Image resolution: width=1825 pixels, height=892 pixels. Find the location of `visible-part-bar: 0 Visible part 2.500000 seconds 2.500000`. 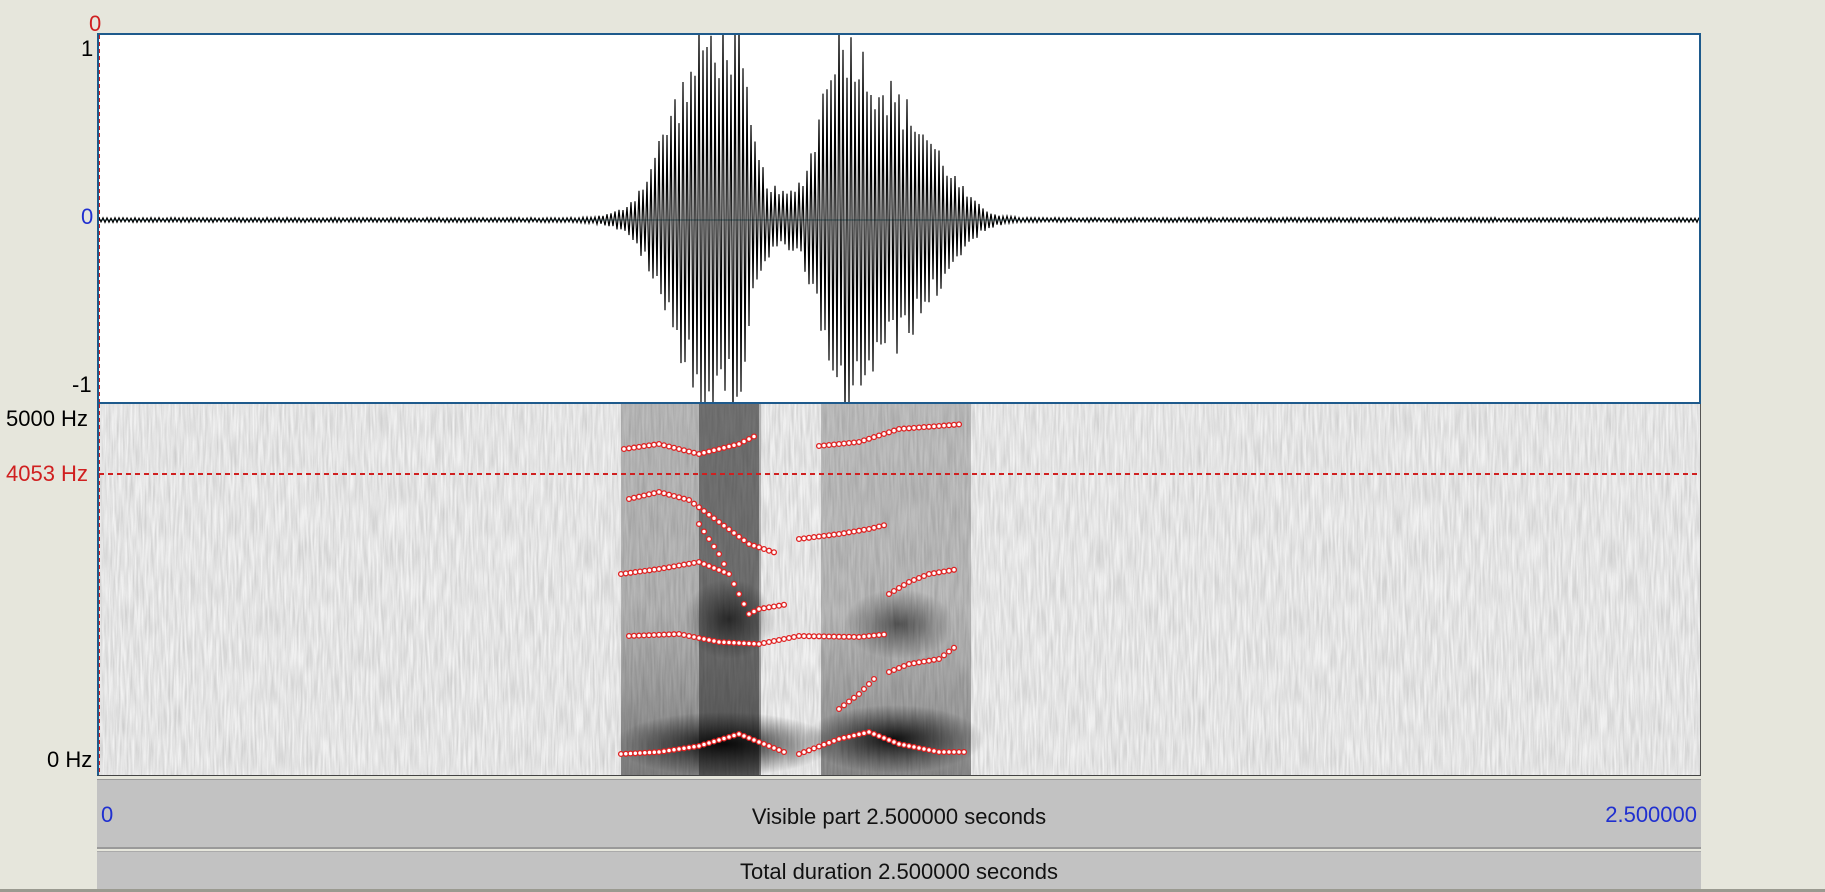

visible-part-bar: 0 Visible part 2.500000 seconds 2.500000 is located at coordinates (899, 814).